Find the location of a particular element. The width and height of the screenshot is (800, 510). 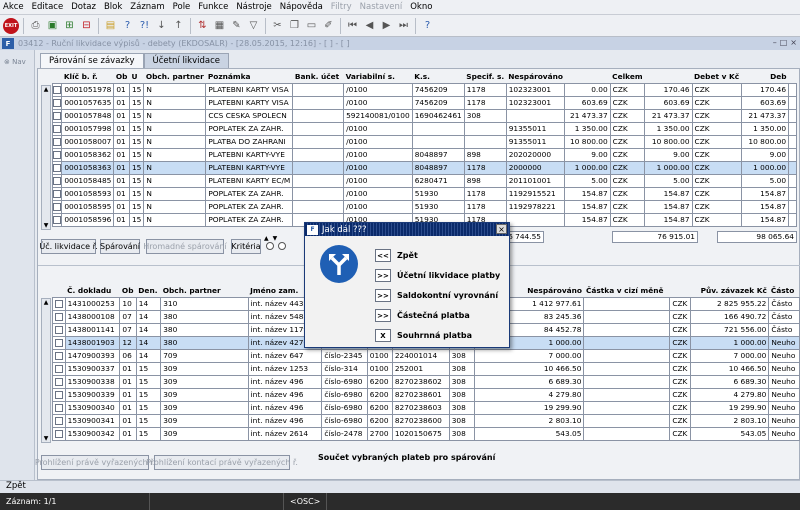

top_grid-cell: PLATEBNI KARTY-VYE is located at coordinates (249, 167).